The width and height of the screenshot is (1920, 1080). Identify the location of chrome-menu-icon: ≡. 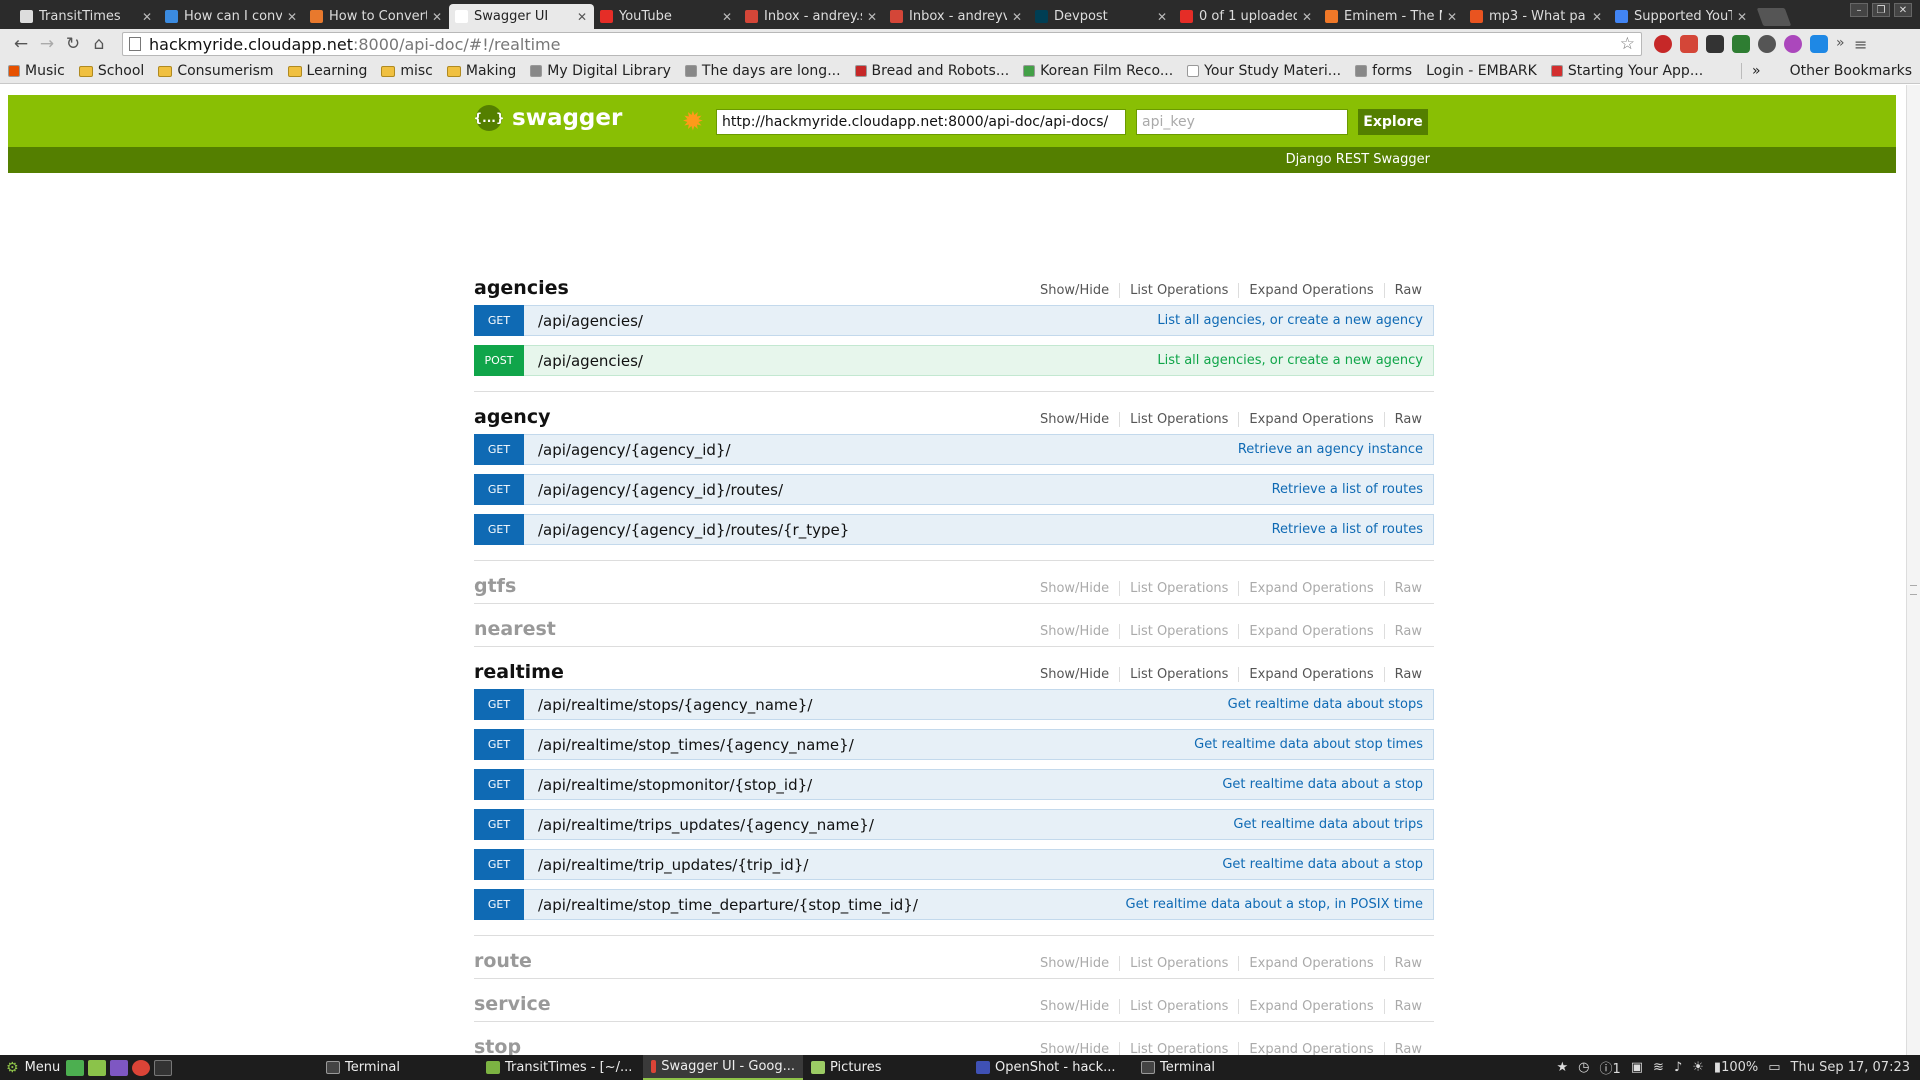
(1860, 44).